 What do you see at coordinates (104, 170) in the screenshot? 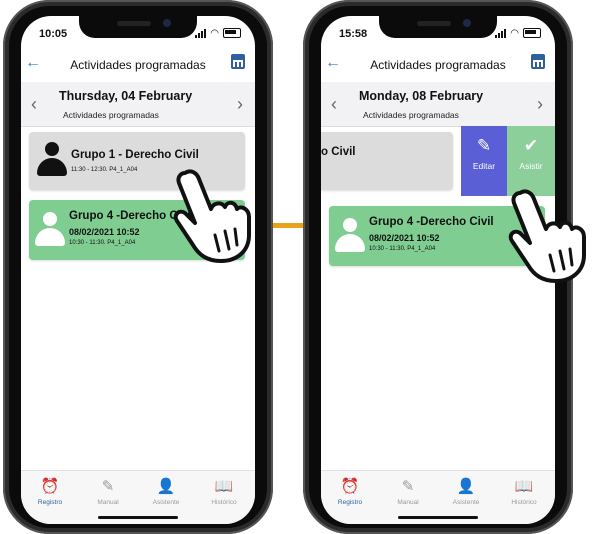
I see `card-meta: 11:30 - 12:30. P4_1_A04` at bounding box center [104, 170].